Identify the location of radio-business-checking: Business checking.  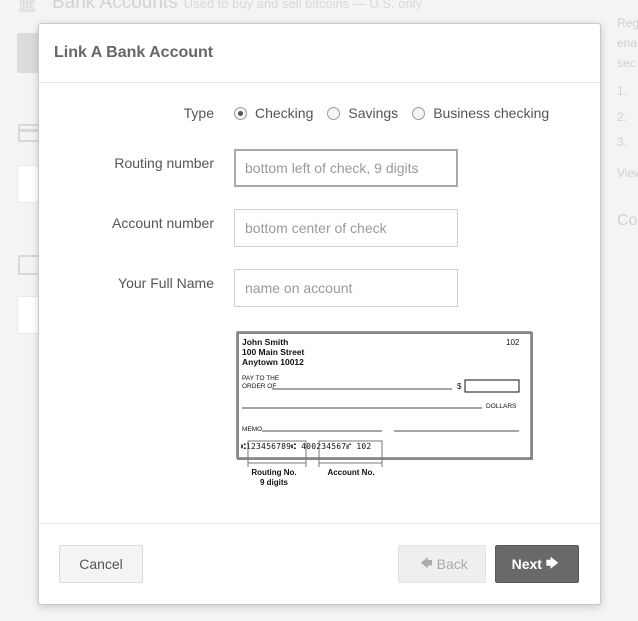
(480, 113).